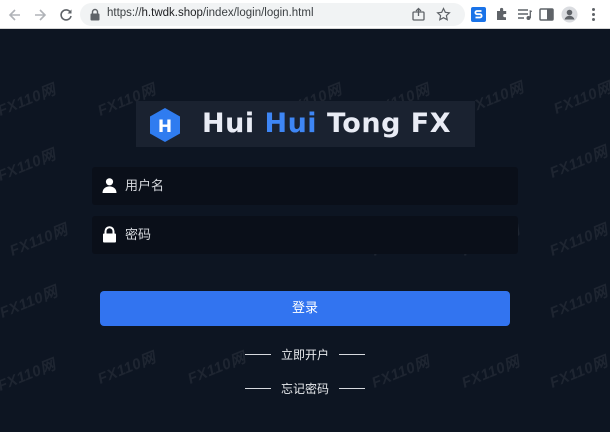  I want to click on open-account-row: 立即开户, so click(305, 354).